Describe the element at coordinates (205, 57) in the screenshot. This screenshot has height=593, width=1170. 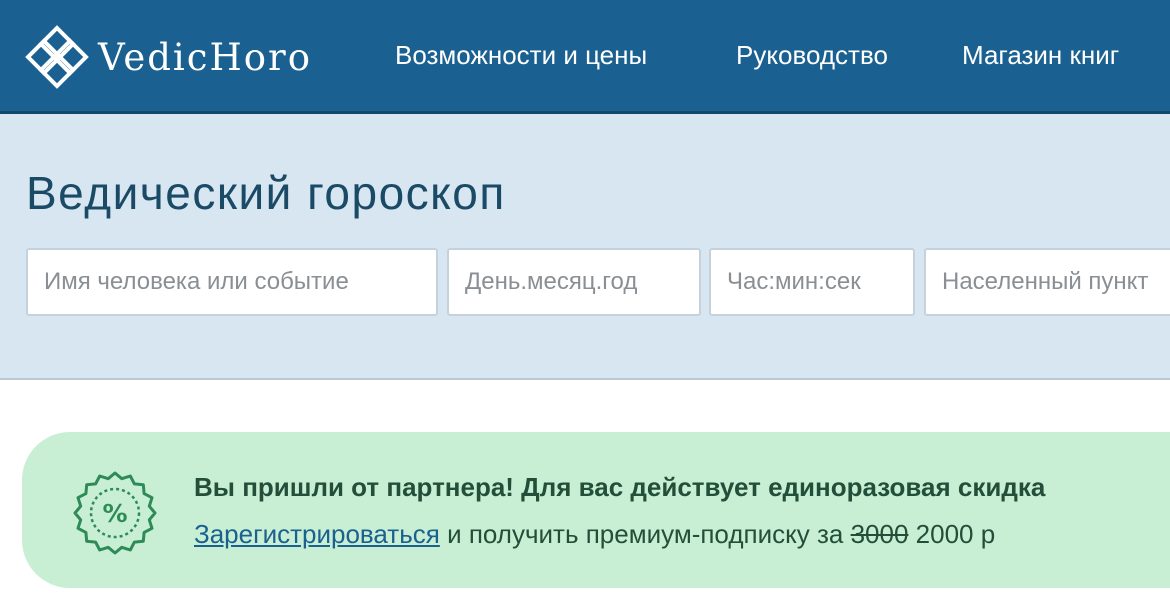
I see `brand-name: VedicHoro` at that location.